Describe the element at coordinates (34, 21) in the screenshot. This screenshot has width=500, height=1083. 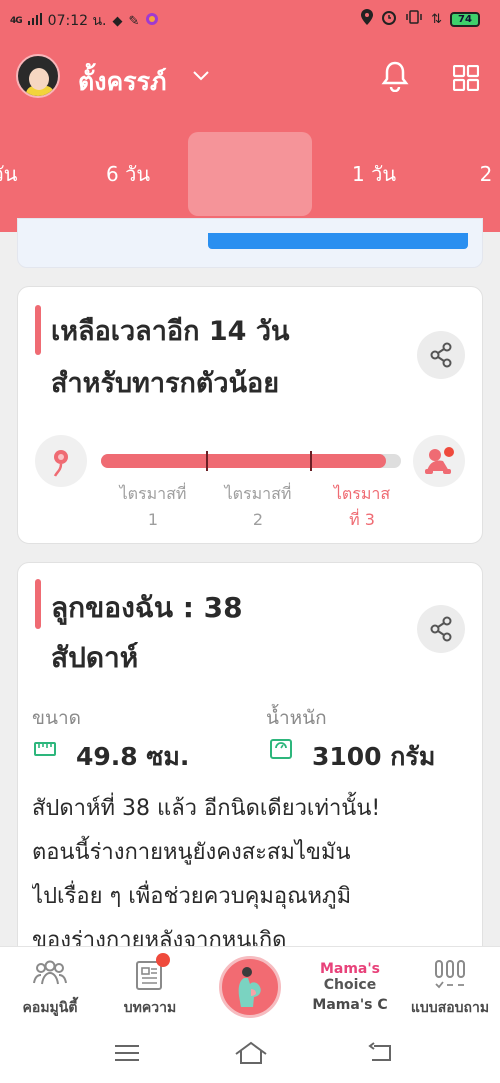
I see `signal-bars-icon` at that location.